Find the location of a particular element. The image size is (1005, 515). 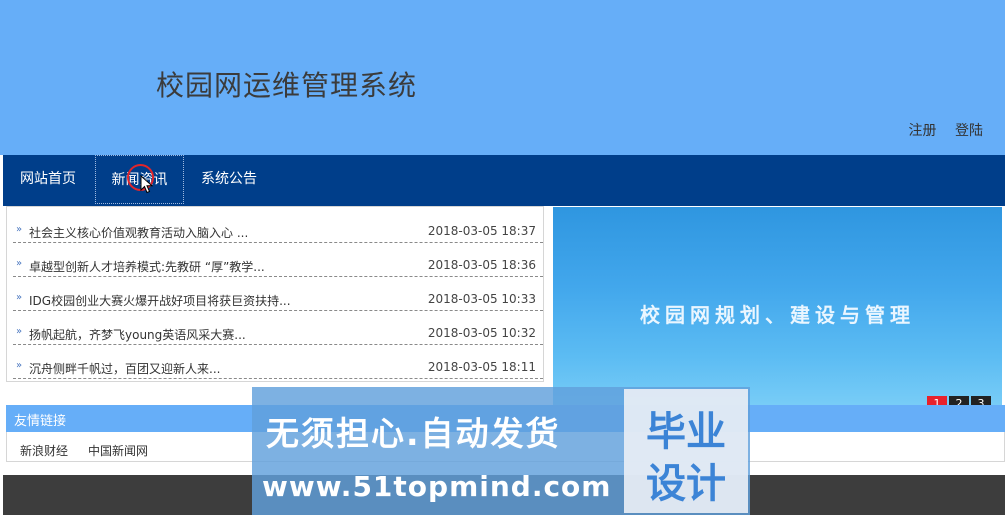

watermark: 无须担心.自动发货 www.51topmind.com 毕业 设计 is located at coordinates (501, 451).